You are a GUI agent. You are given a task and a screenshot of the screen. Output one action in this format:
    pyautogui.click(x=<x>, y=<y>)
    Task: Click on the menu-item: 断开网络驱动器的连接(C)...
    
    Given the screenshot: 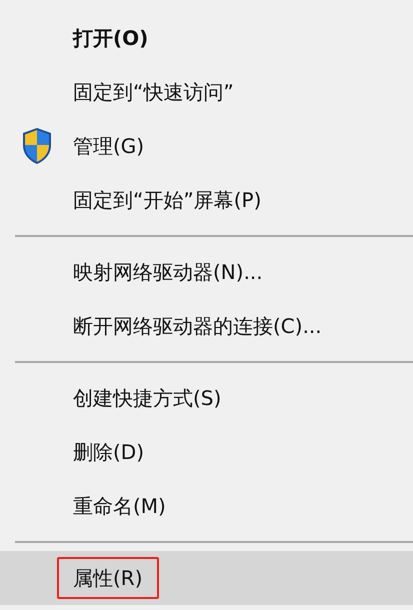 What is the action you would take?
    pyautogui.click(x=206, y=326)
    